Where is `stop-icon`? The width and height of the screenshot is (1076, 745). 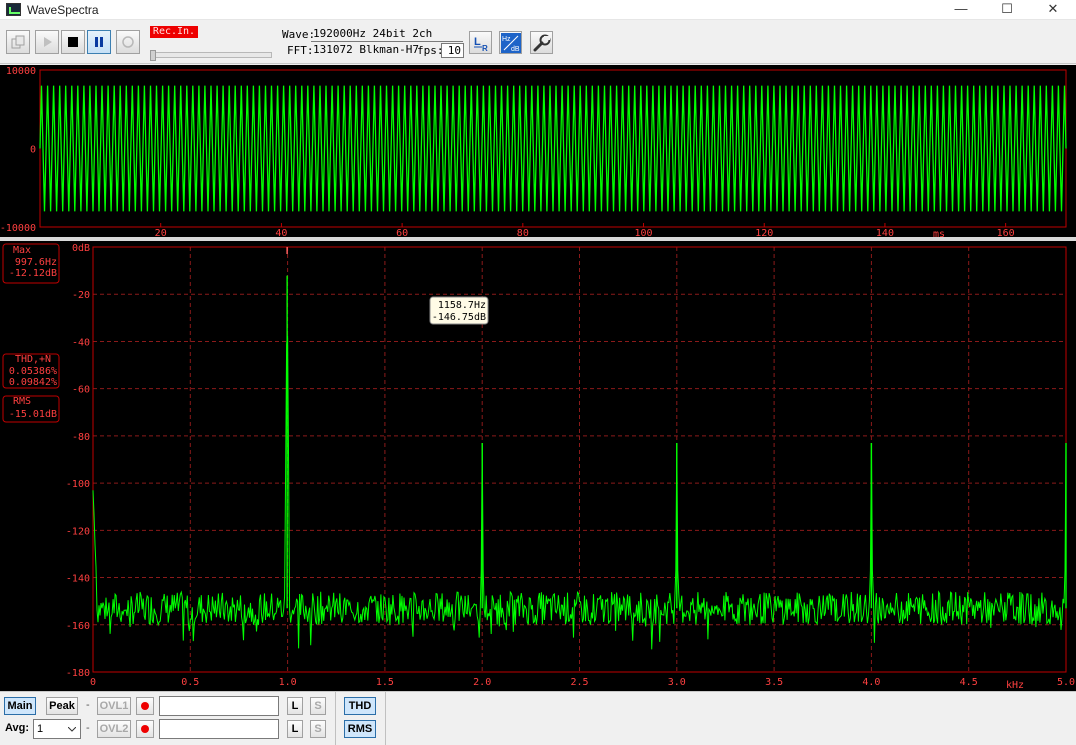 stop-icon is located at coordinates (73, 42).